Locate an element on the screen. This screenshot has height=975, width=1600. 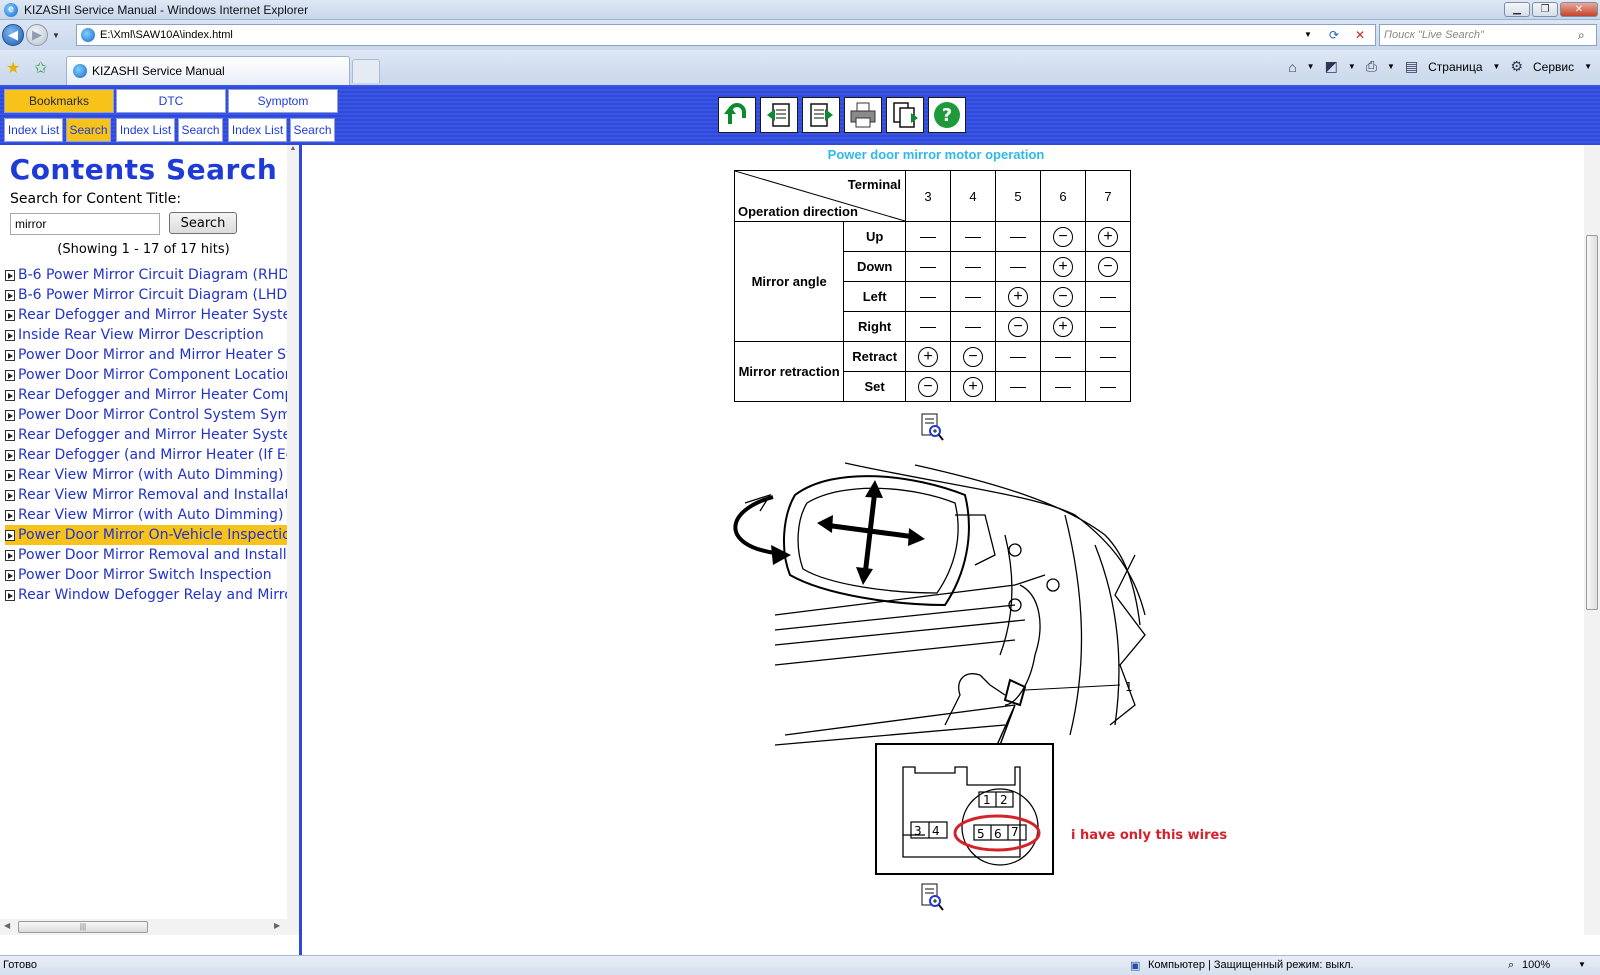
search-result-link: Power Door Mirror Switch Inspection is located at coordinates (145, 575).